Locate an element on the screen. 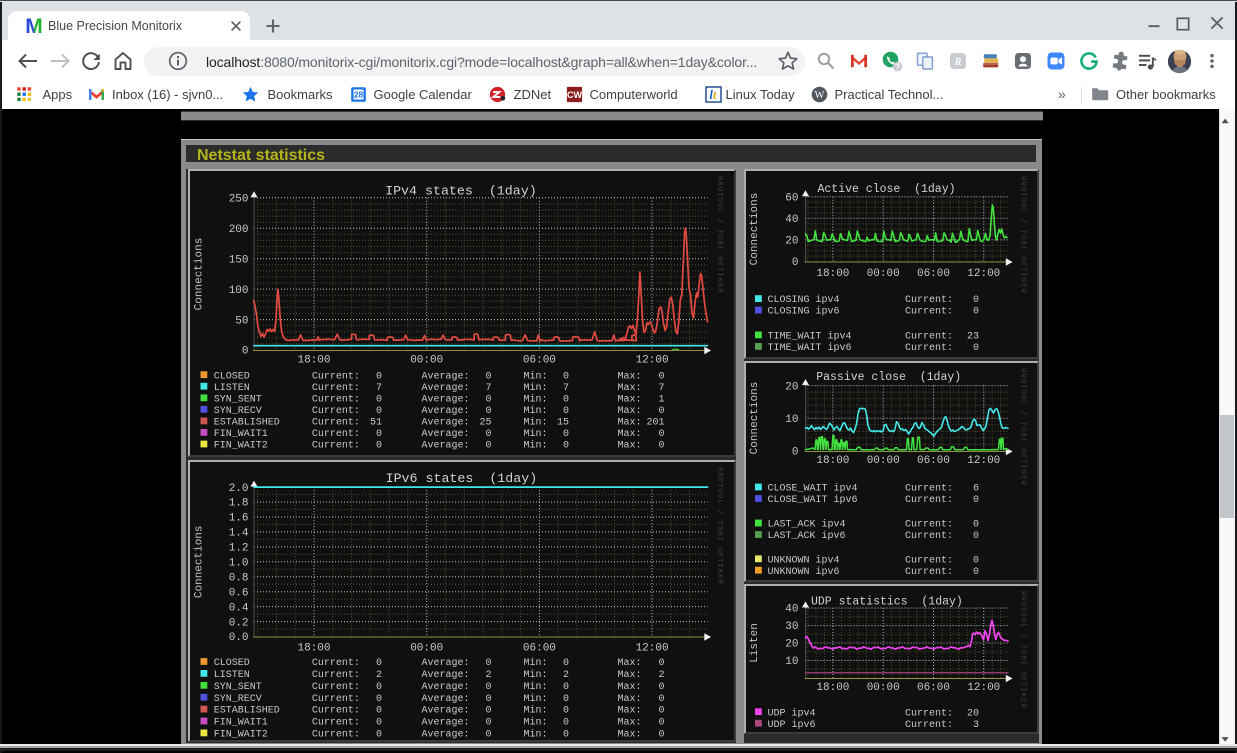 The height and width of the screenshot is (753, 1237). svg-text: UNKNOWN ipv4 is located at coordinates (804, 560).